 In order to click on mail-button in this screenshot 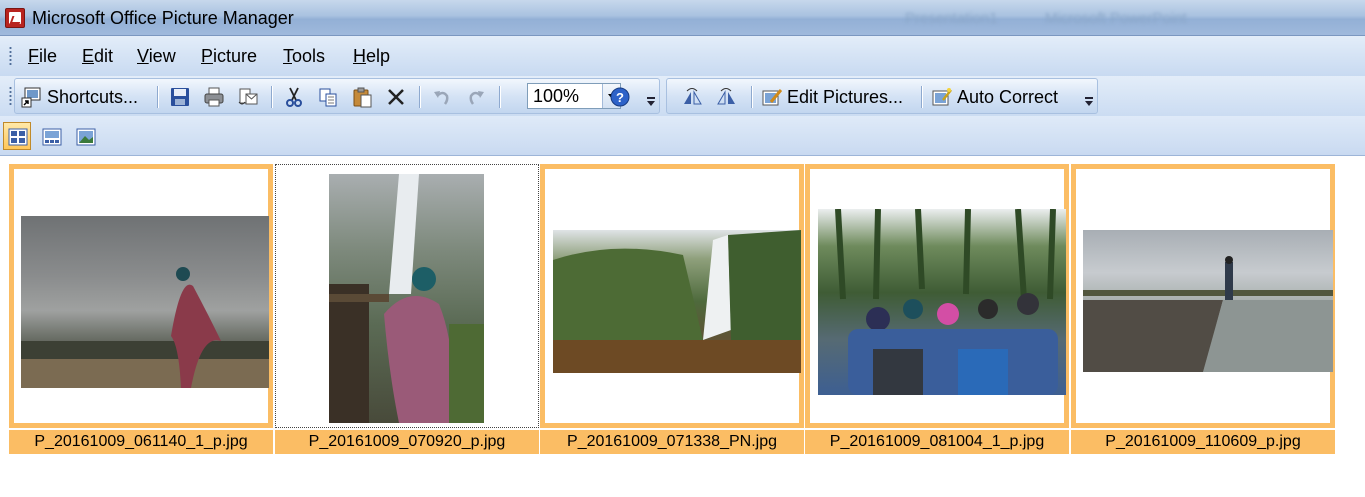, I will do `click(248, 97)`.